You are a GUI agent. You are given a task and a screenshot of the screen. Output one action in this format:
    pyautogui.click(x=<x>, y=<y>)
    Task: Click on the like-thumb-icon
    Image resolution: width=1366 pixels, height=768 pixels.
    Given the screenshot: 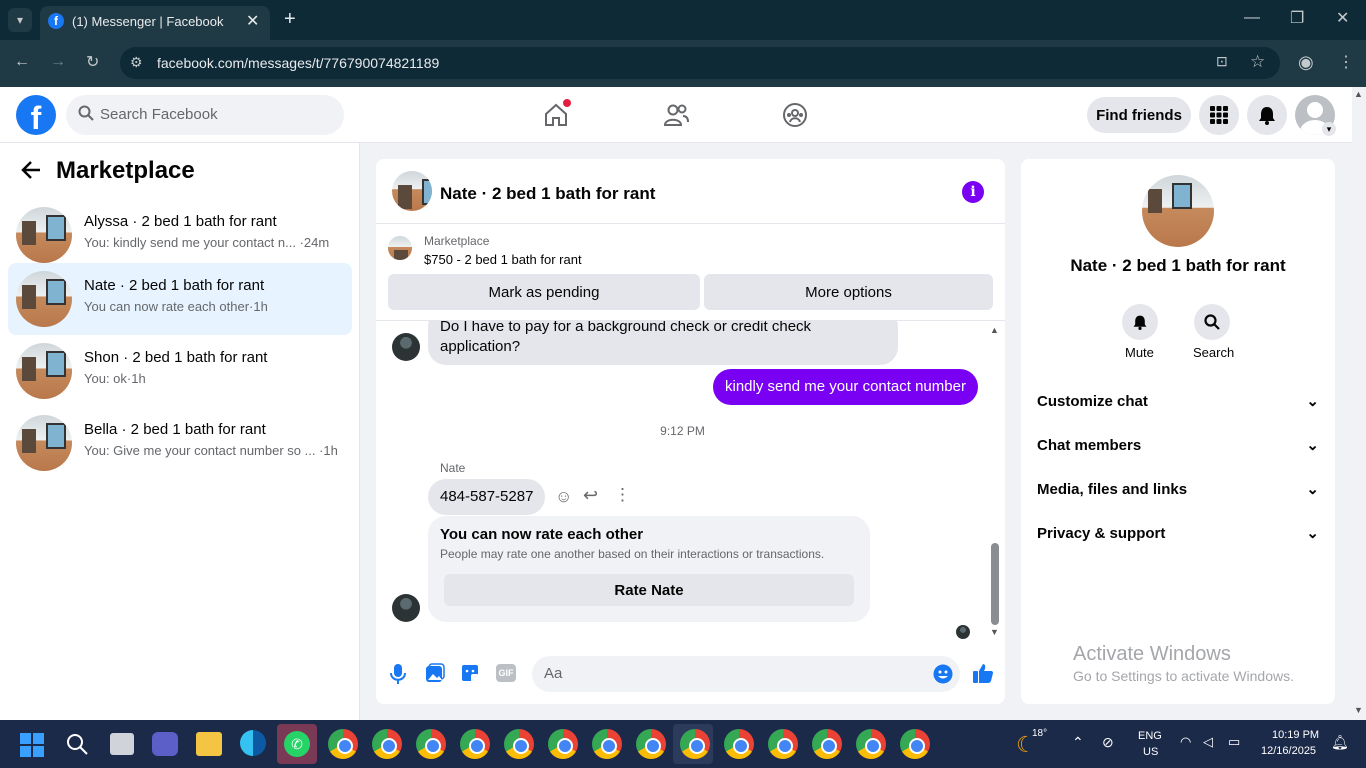 What is the action you would take?
    pyautogui.click(x=983, y=673)
    